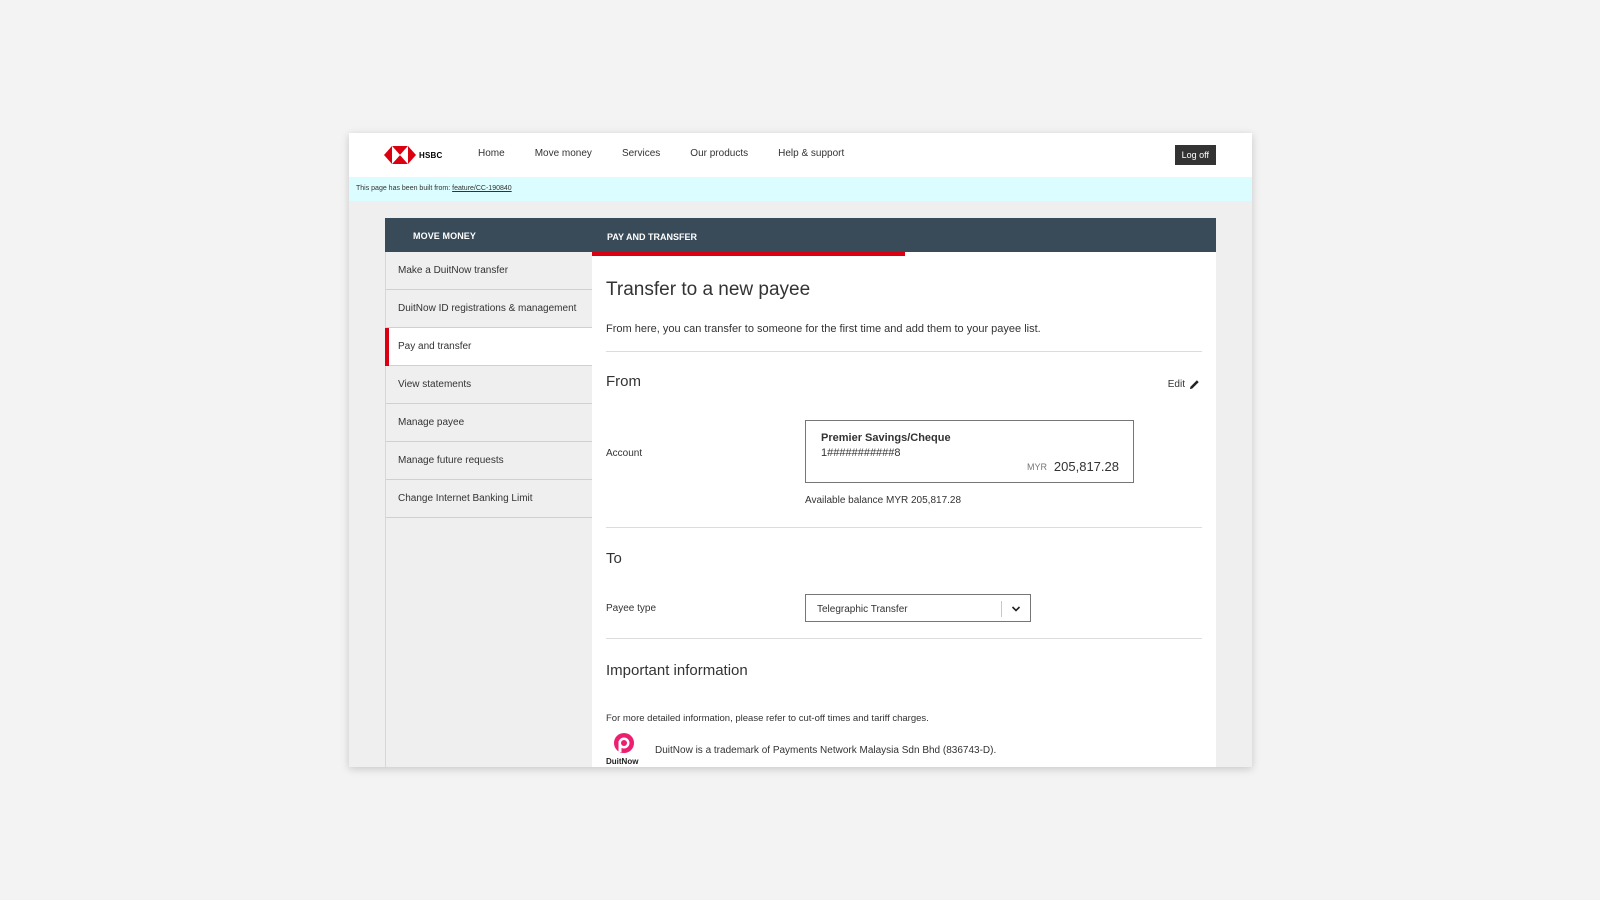  I want to click on sidebar-item-duitnow-id: DuitNow ID registrations & management, so click(489, 309).